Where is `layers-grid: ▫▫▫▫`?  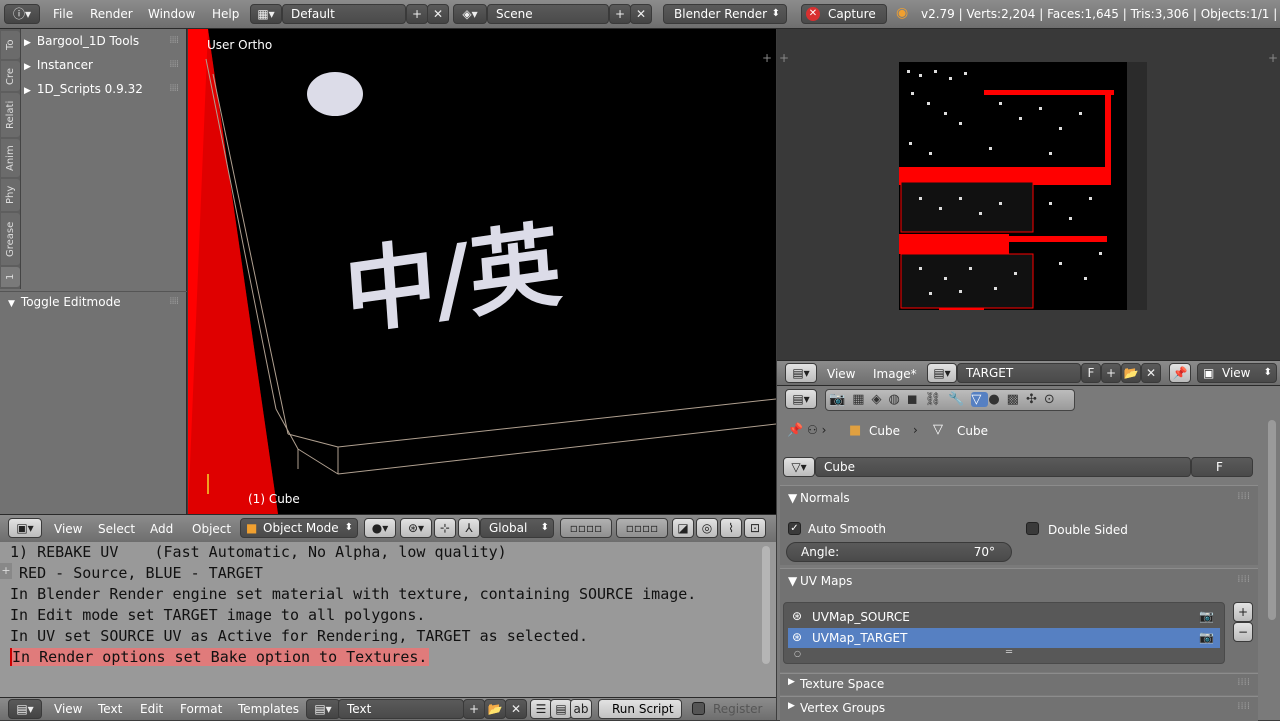 layers-grid: ▫▫▫▫ is located at coordinates (586, 528).